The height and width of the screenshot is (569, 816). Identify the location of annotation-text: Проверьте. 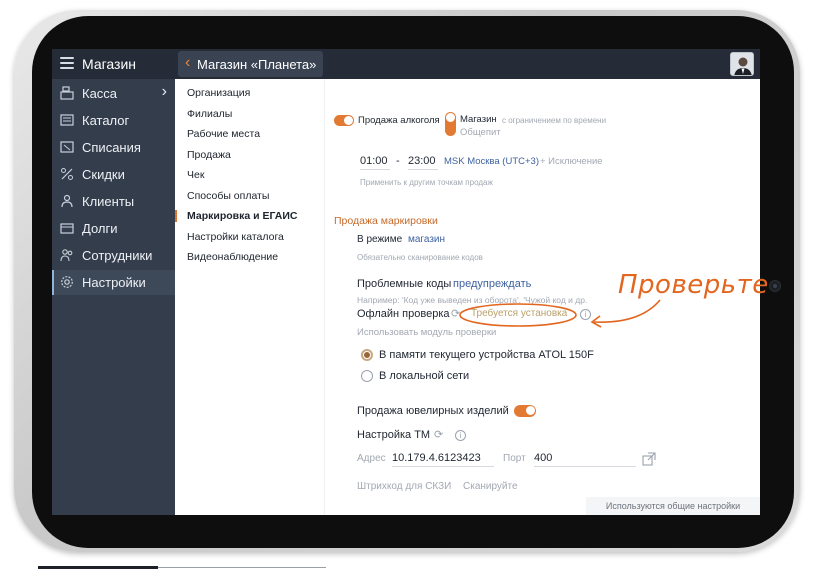
(693, 285).